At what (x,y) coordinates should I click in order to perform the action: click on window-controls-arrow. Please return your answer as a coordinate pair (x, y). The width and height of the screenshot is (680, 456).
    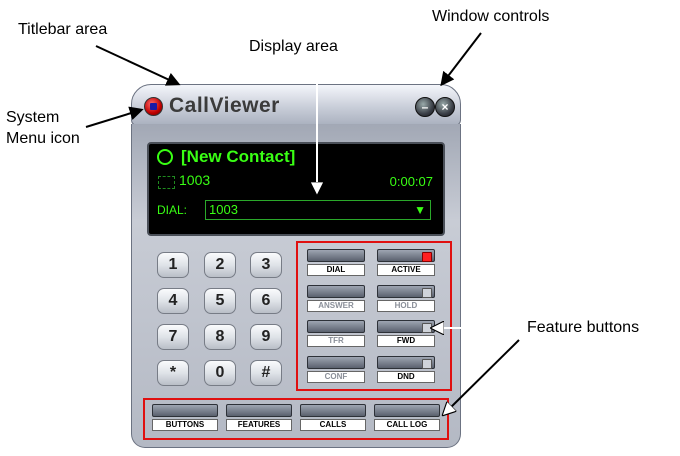
    Looking at the image, I should click on (461, 59).